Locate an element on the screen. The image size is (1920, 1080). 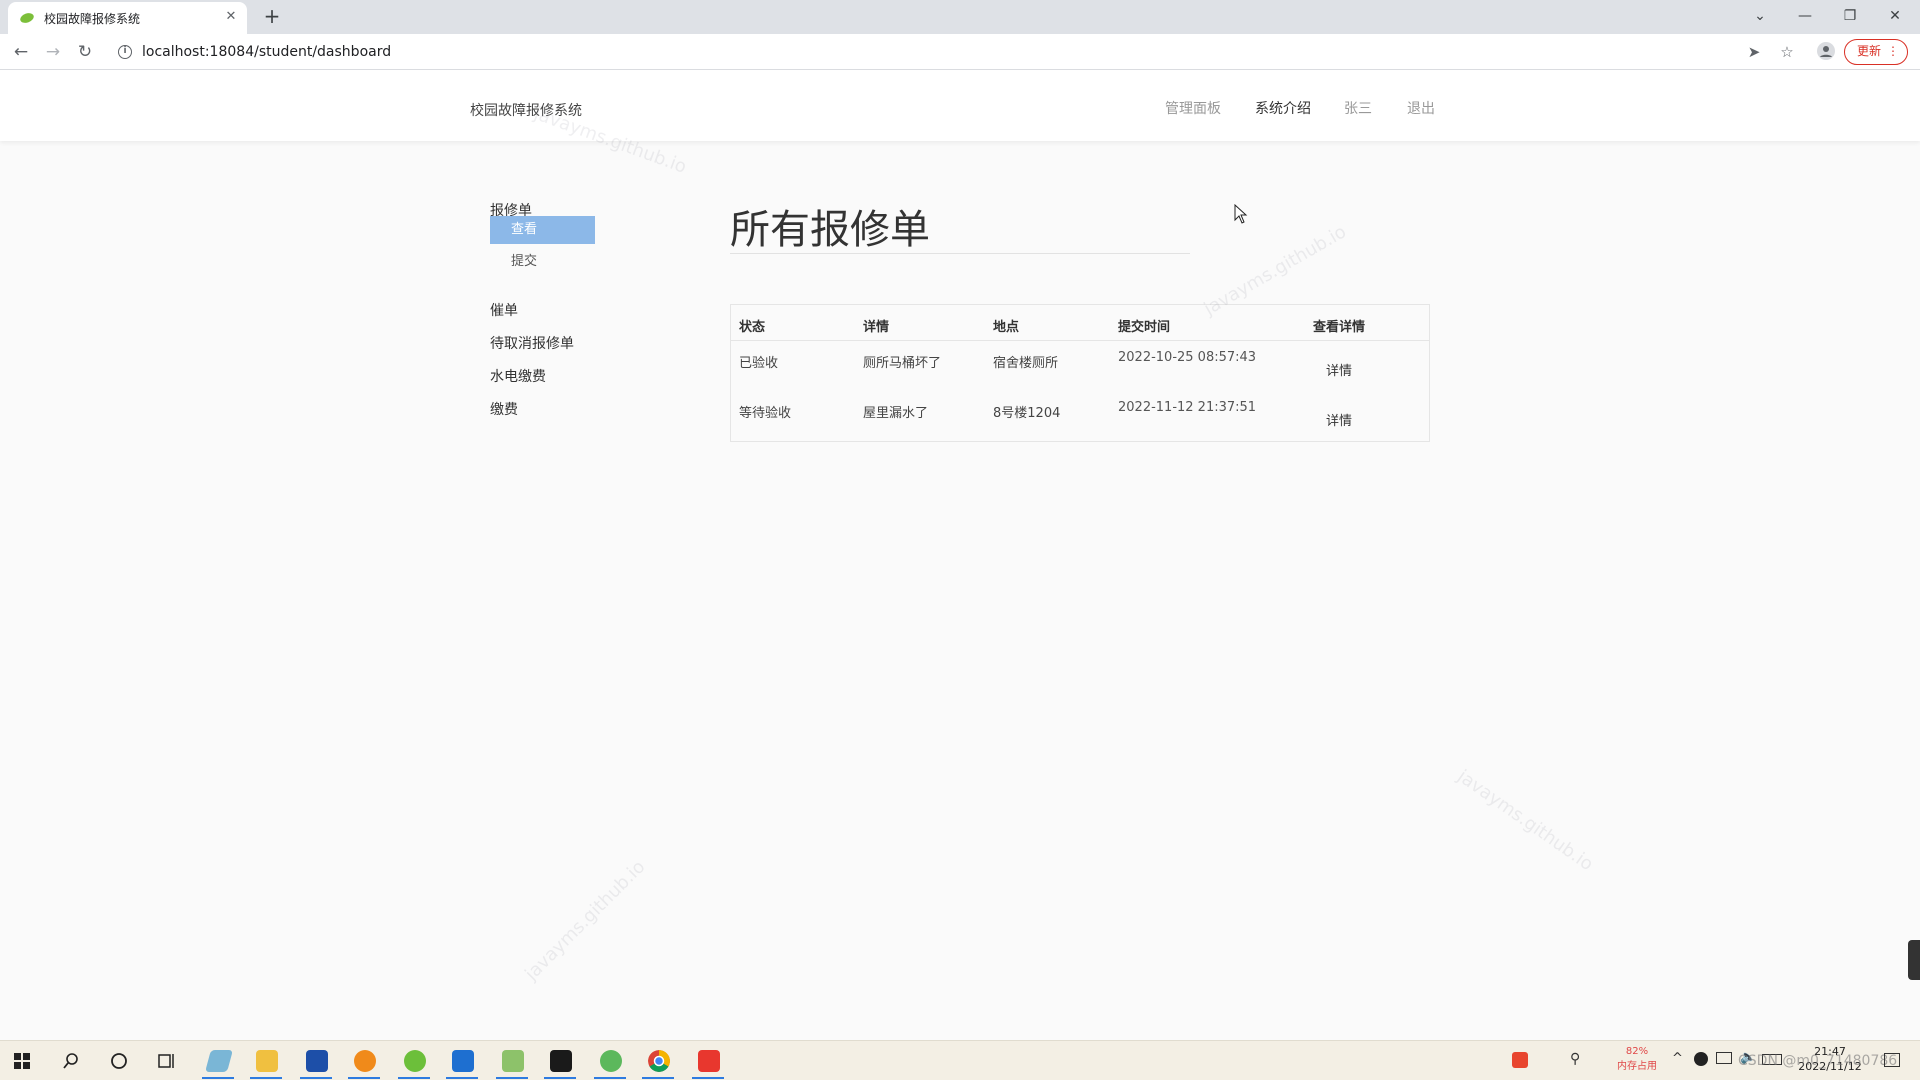
title-divider is located at coordinates (960, 253).